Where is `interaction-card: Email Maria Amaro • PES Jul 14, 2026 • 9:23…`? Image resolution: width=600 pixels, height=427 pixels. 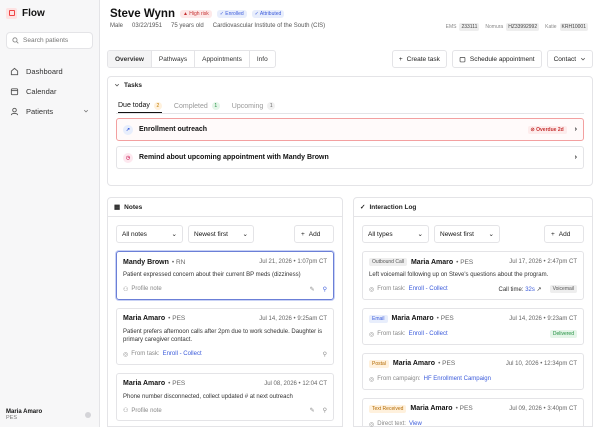
interaction-card: Email Maria Amaro • PES Jul 14, 2026 • 9:23… is located at coordinates (473, 326).